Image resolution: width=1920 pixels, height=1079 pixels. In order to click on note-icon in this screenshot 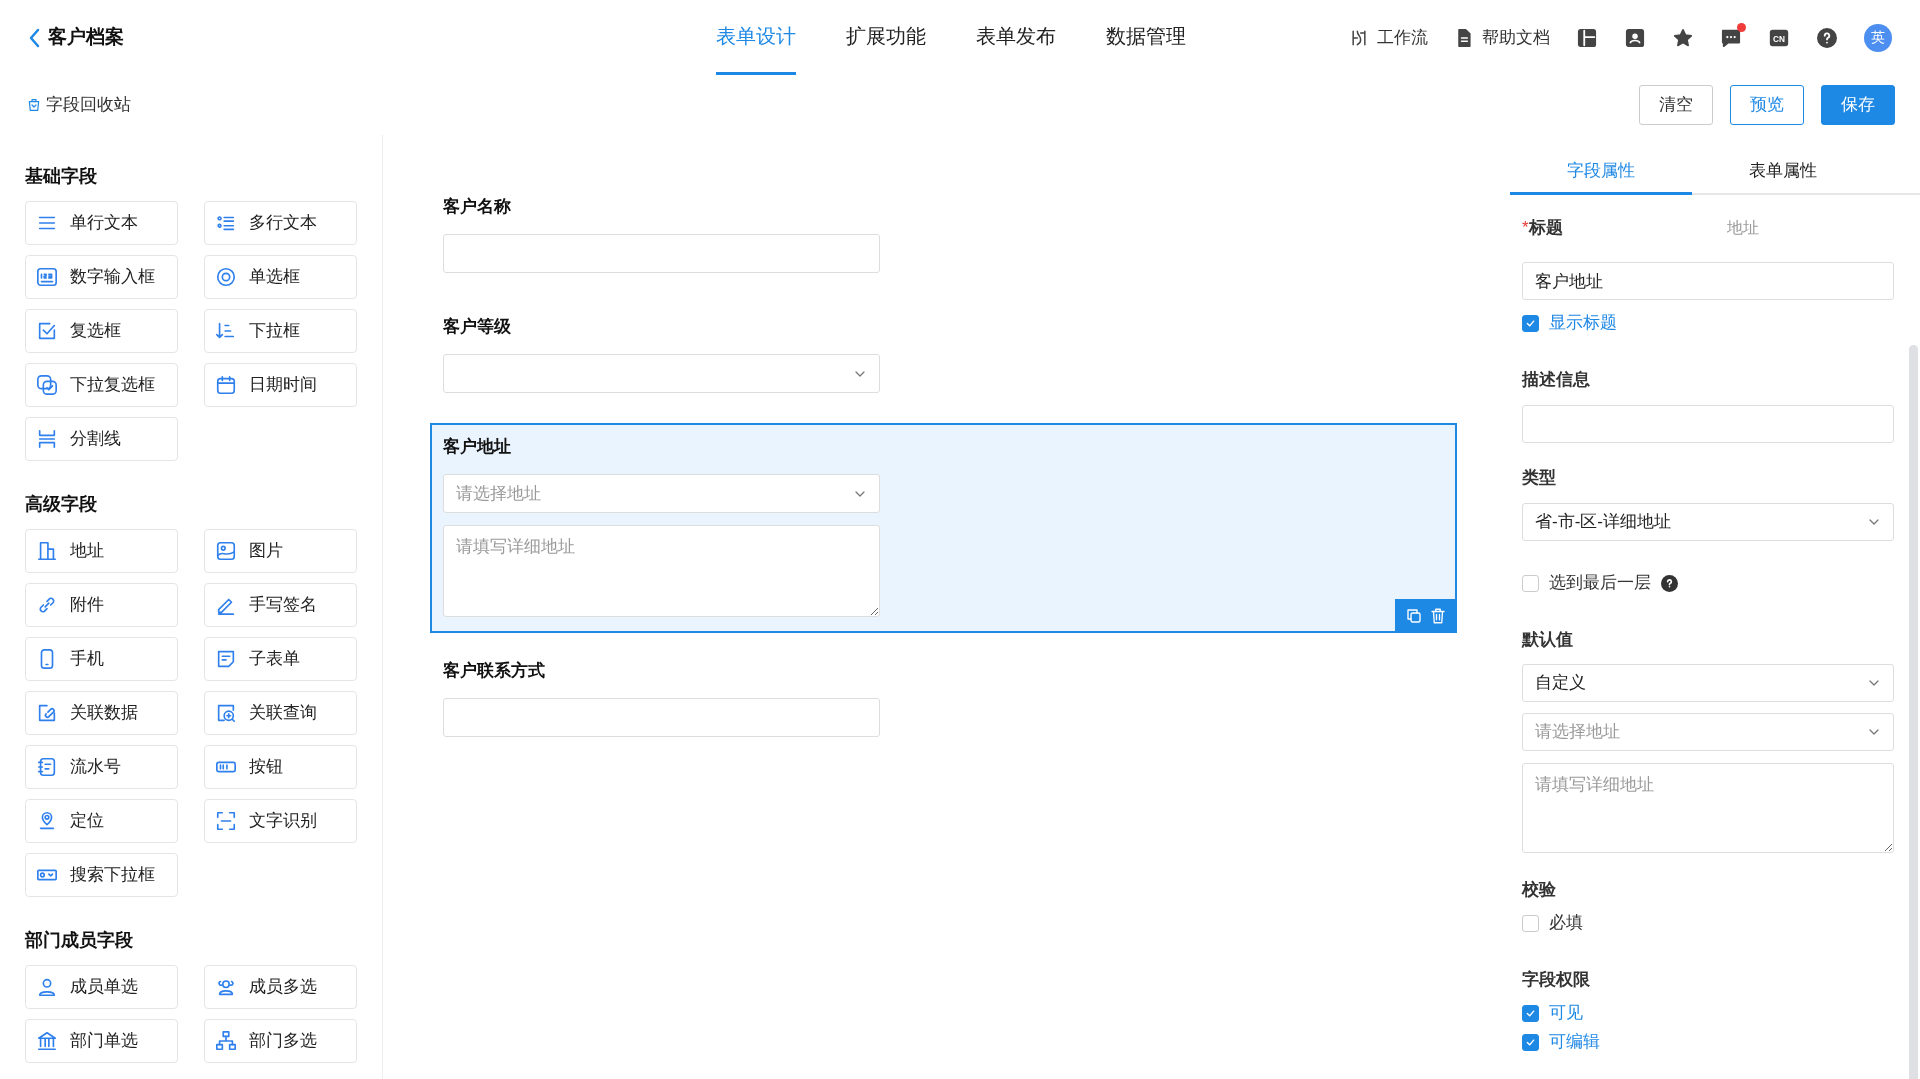, I will do `click(226, 659)`.